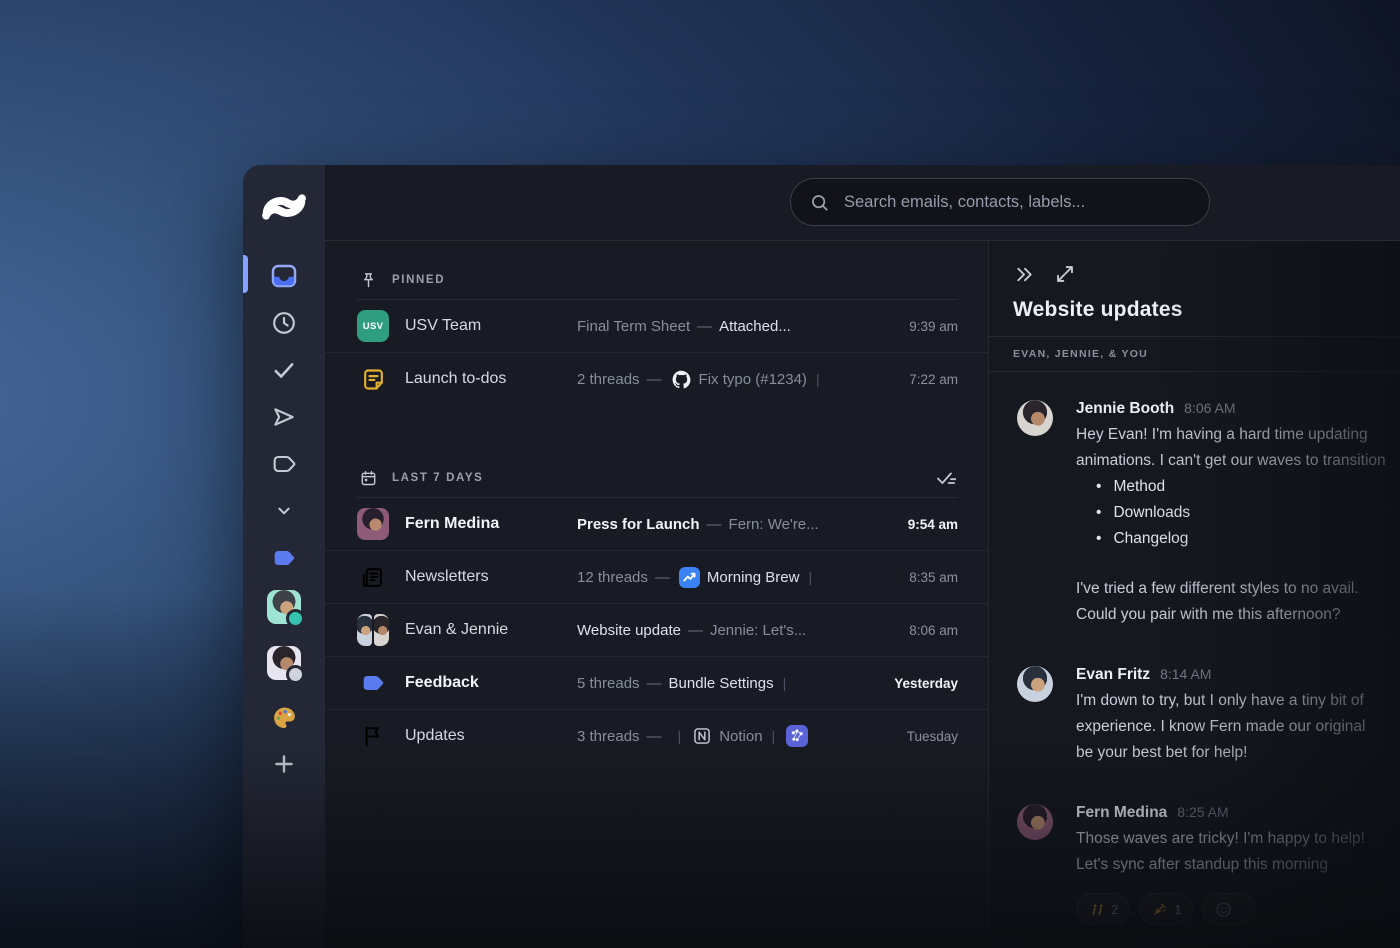 This screenshot has width=1400, height=948. I want to click on section-label: LAST 7 DAYS, so click(438, 478).